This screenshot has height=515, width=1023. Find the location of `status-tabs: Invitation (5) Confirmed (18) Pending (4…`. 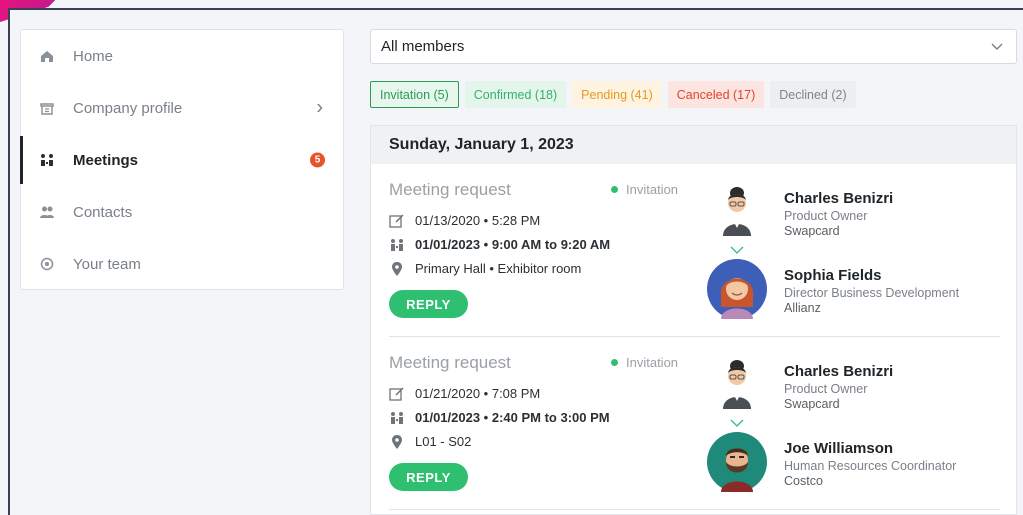

status-tabs: Invitation (5) Confirmed (18) Pending (4… is located at coordinates (613, 94).